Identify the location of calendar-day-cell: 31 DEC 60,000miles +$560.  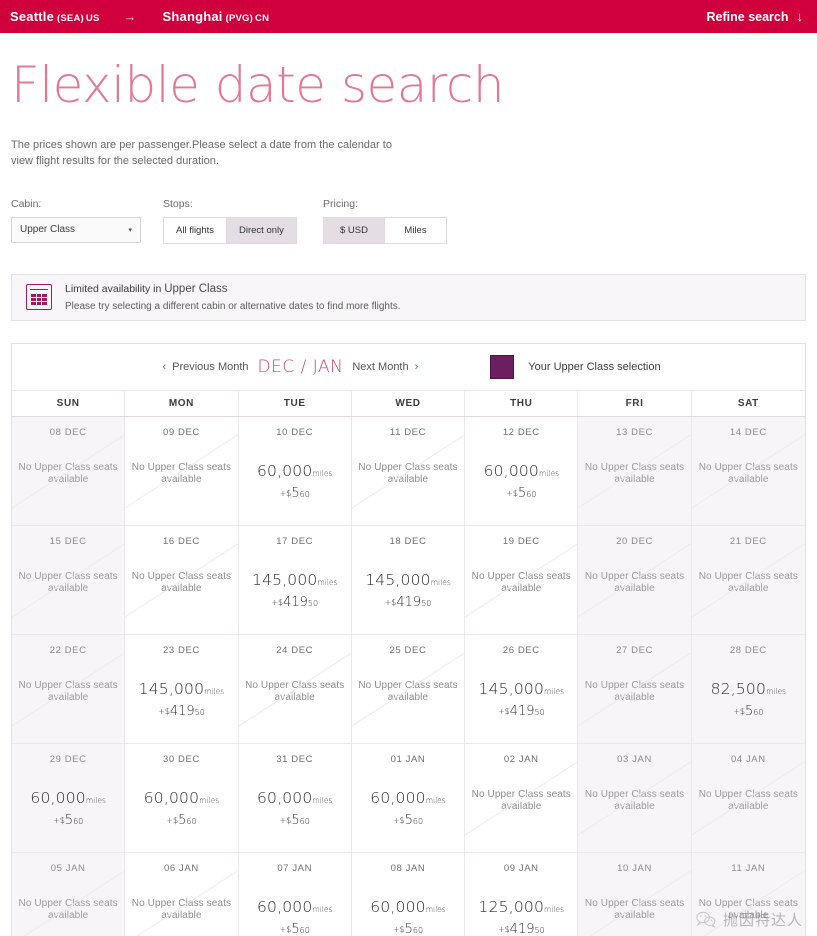
(295, 798).